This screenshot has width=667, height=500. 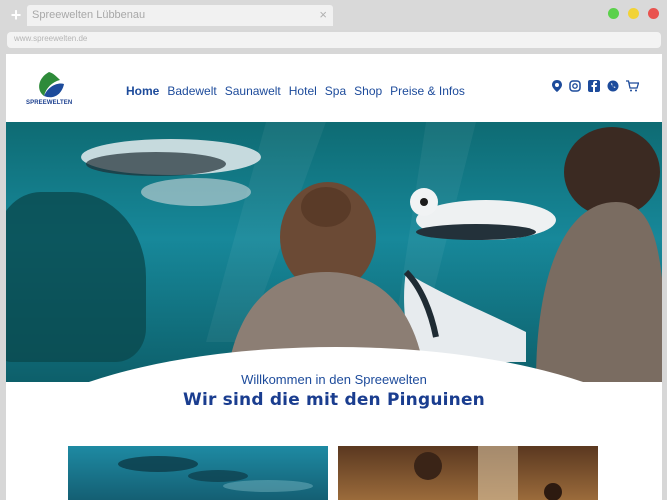 I want to click on nav-saunawelt: Saunawelt, so click(x=253, y=91).